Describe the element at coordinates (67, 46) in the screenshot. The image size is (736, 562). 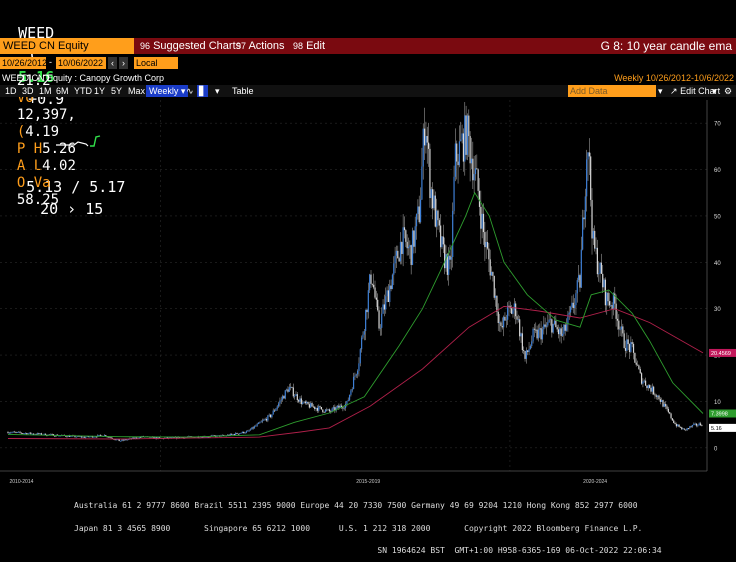
I see `security-field: WEED CN Equity` at that location.